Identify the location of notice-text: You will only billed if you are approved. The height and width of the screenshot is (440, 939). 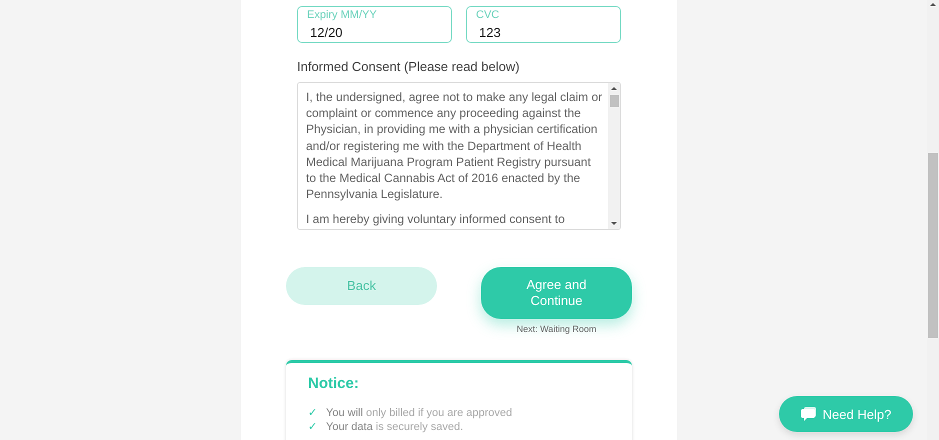
(419, 413).